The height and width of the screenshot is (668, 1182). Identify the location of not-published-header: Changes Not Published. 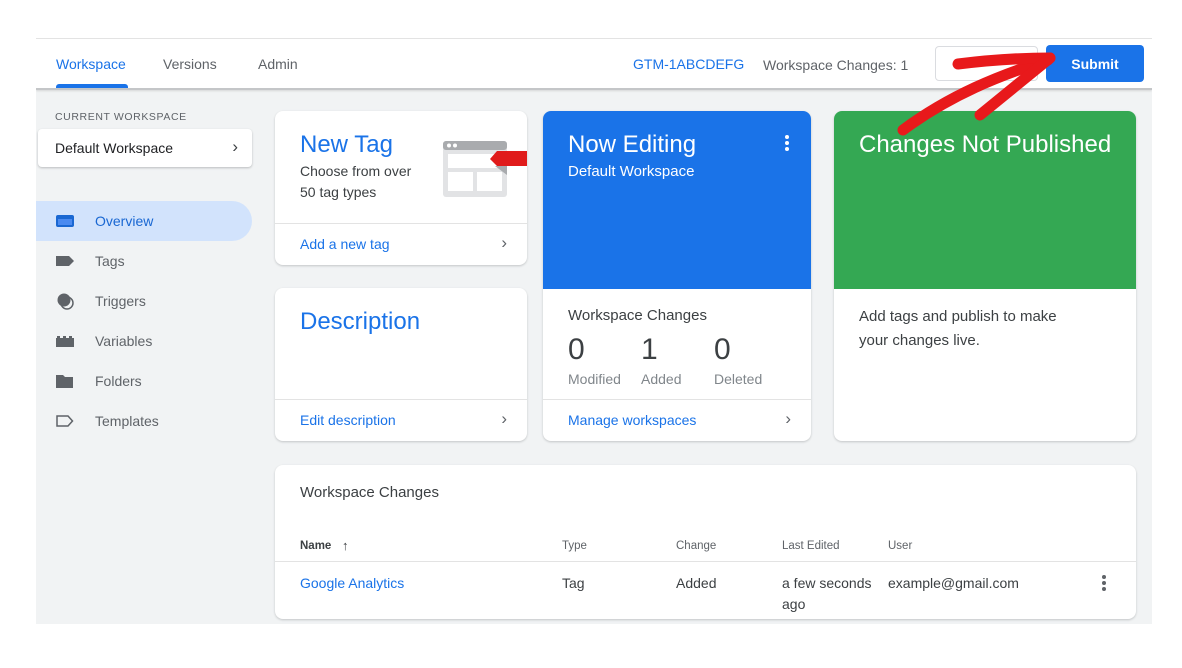
(985, 200).